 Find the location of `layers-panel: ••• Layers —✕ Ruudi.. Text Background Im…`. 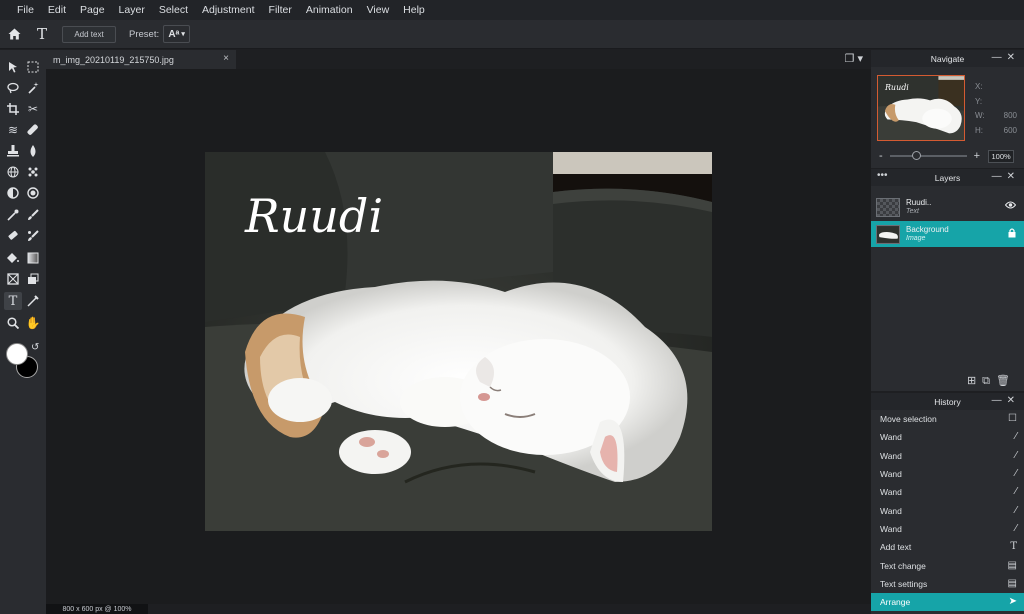

layers-panel: ••• Layers —✕ Ruudi.. Text Background Im… is located at coordinates (947, 280).